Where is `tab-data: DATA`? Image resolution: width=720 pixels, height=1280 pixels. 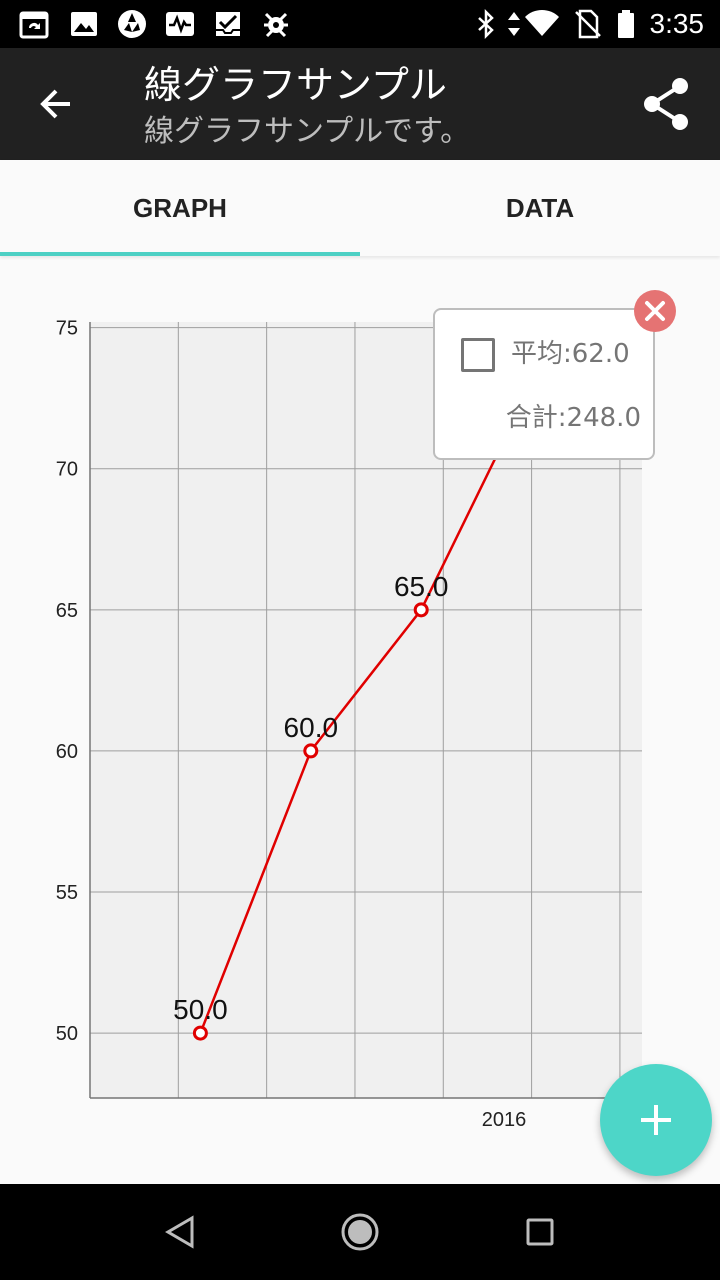 tab-data: DATA is located at coordinates (540, 208).